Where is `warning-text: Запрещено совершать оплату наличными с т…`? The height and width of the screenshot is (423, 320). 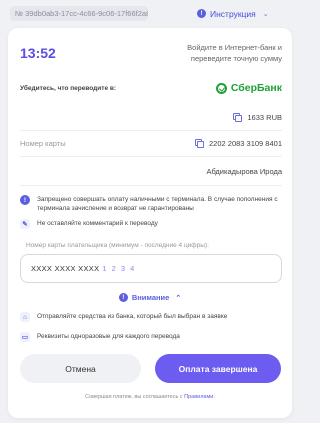 warning-text: Запрещено совершать оплату наличными с т… is located at coordinates (157, 204).